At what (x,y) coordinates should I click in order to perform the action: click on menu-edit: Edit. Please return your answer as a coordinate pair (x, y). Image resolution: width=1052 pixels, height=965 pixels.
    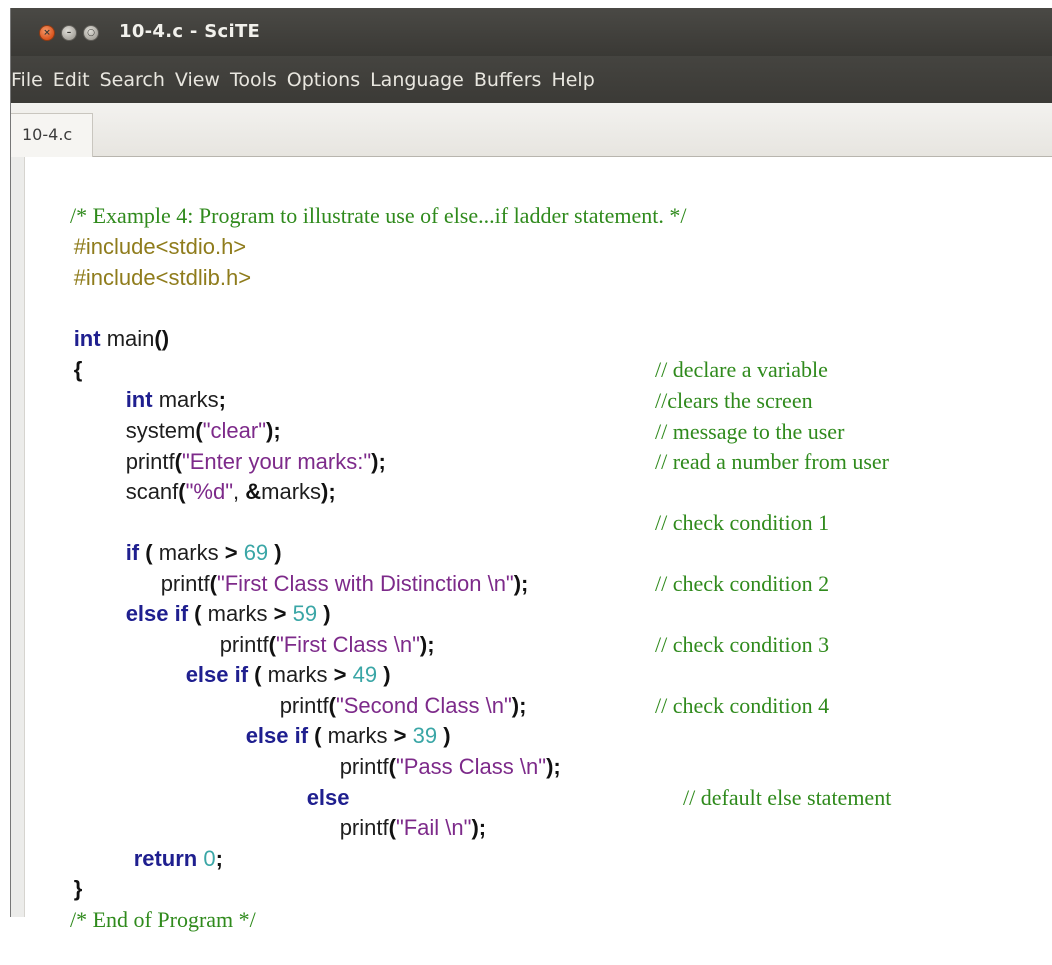
    Looking at the image, I should click on (71, 80).